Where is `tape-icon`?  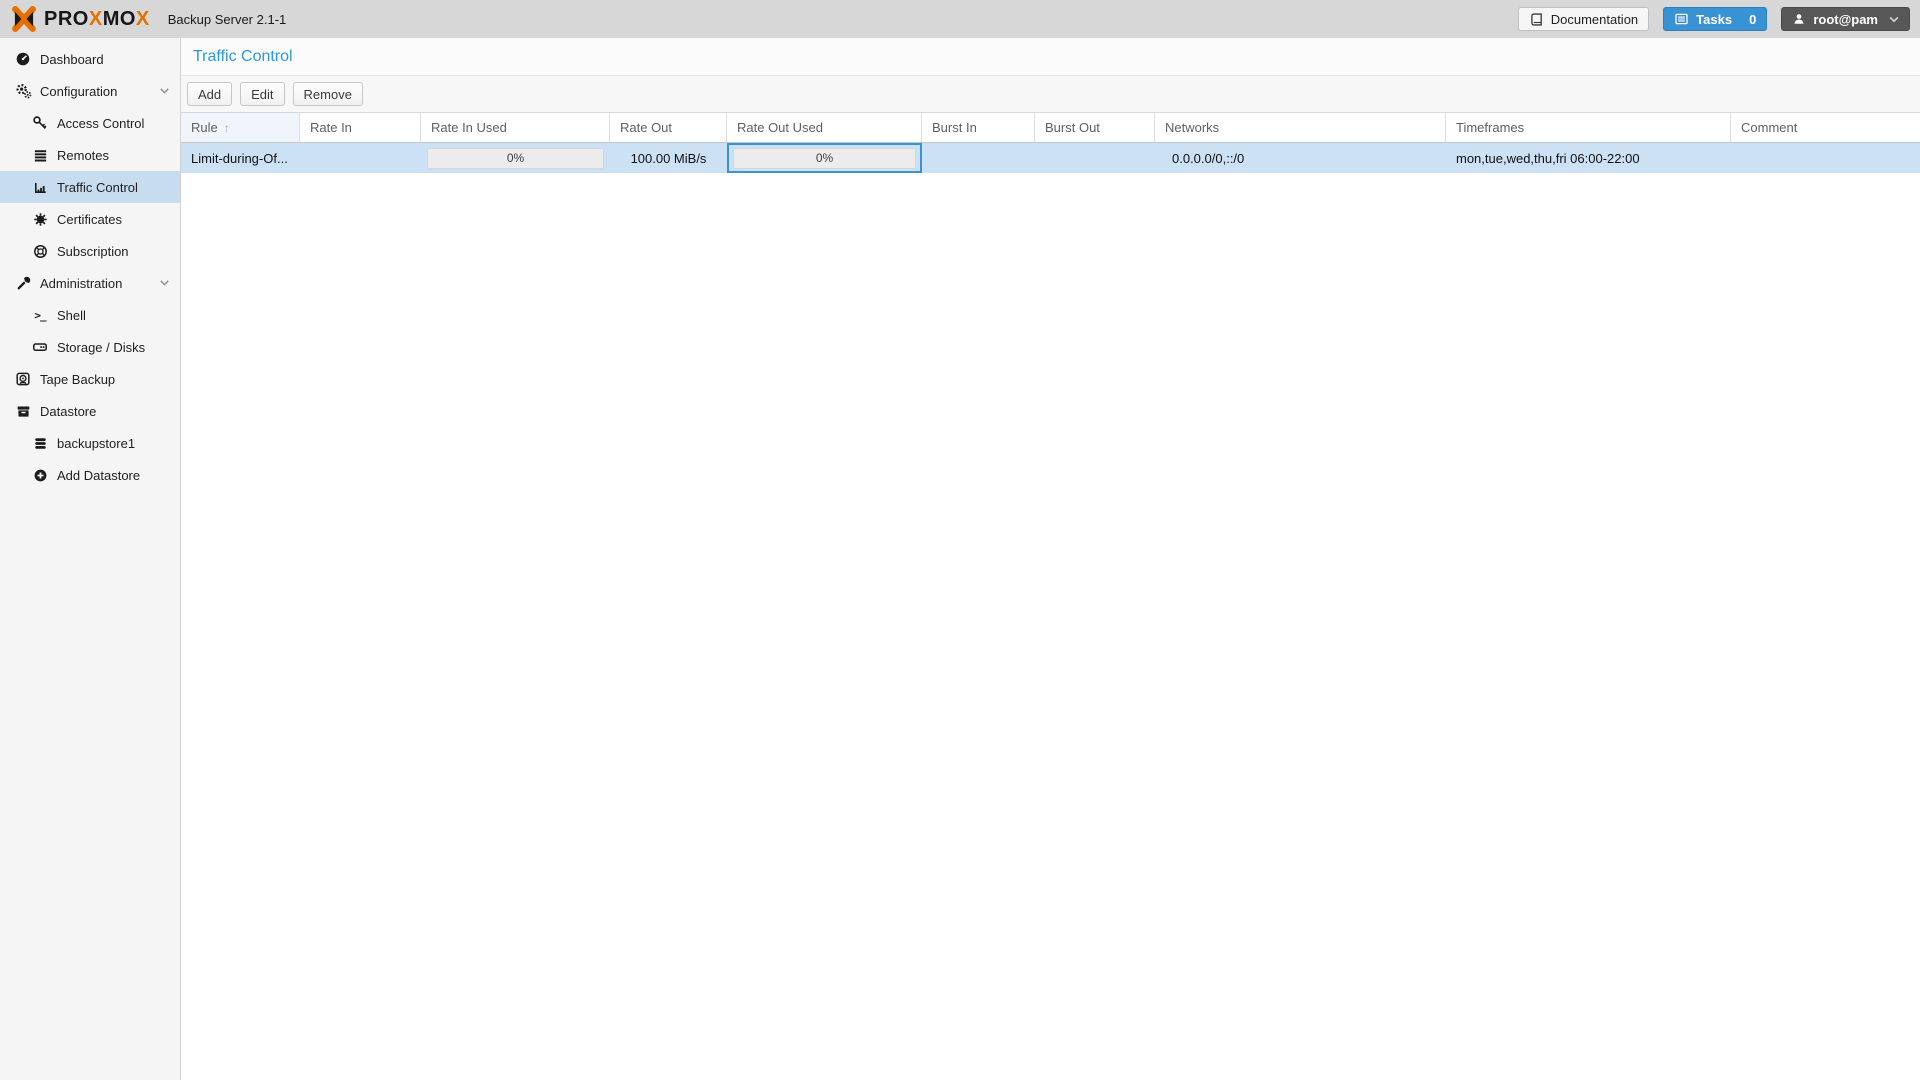
tape-icon is located at coordinates (23, 379).